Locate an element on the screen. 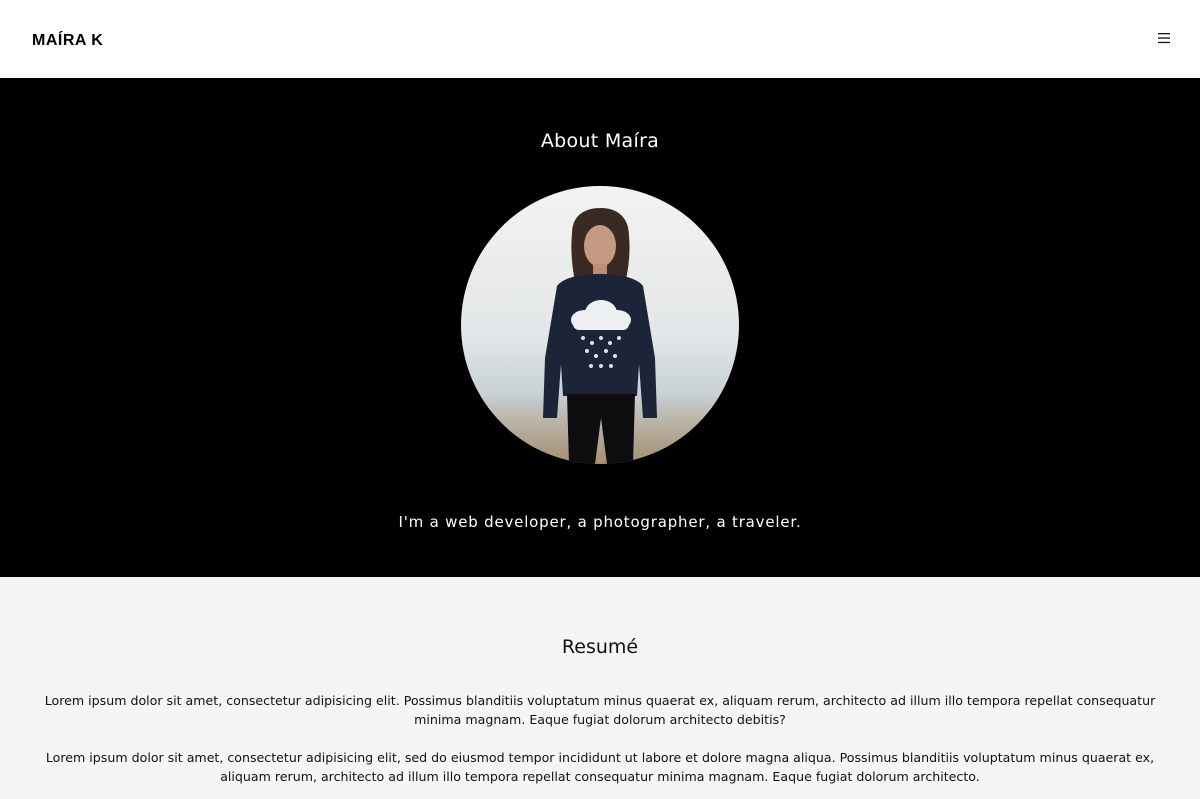  profile-photo is located at coordinates (600, 325).